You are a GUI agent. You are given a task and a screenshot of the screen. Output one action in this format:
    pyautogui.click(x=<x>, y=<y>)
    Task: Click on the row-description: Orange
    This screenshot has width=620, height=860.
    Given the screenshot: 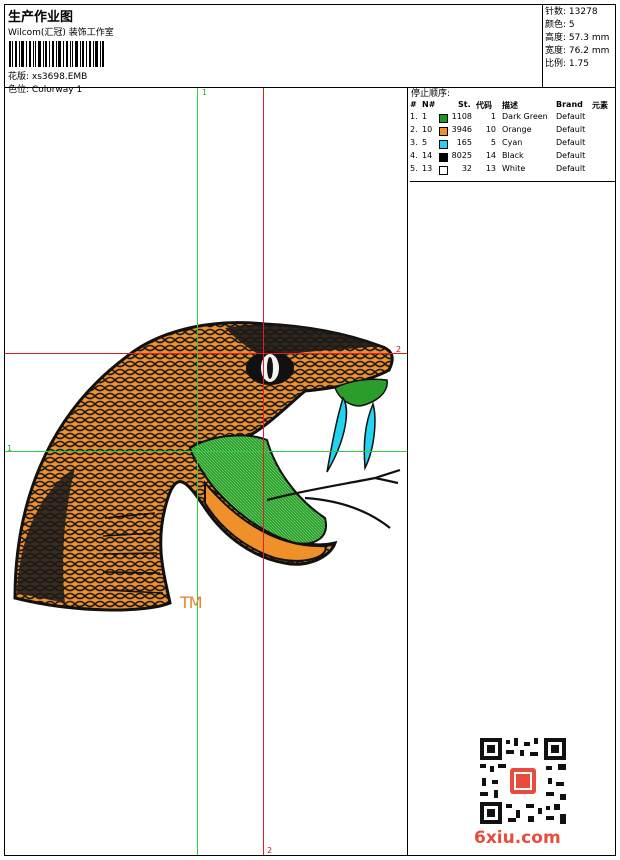 What is the action you would take?
    pyautogui.click(x=517, y=129)
    